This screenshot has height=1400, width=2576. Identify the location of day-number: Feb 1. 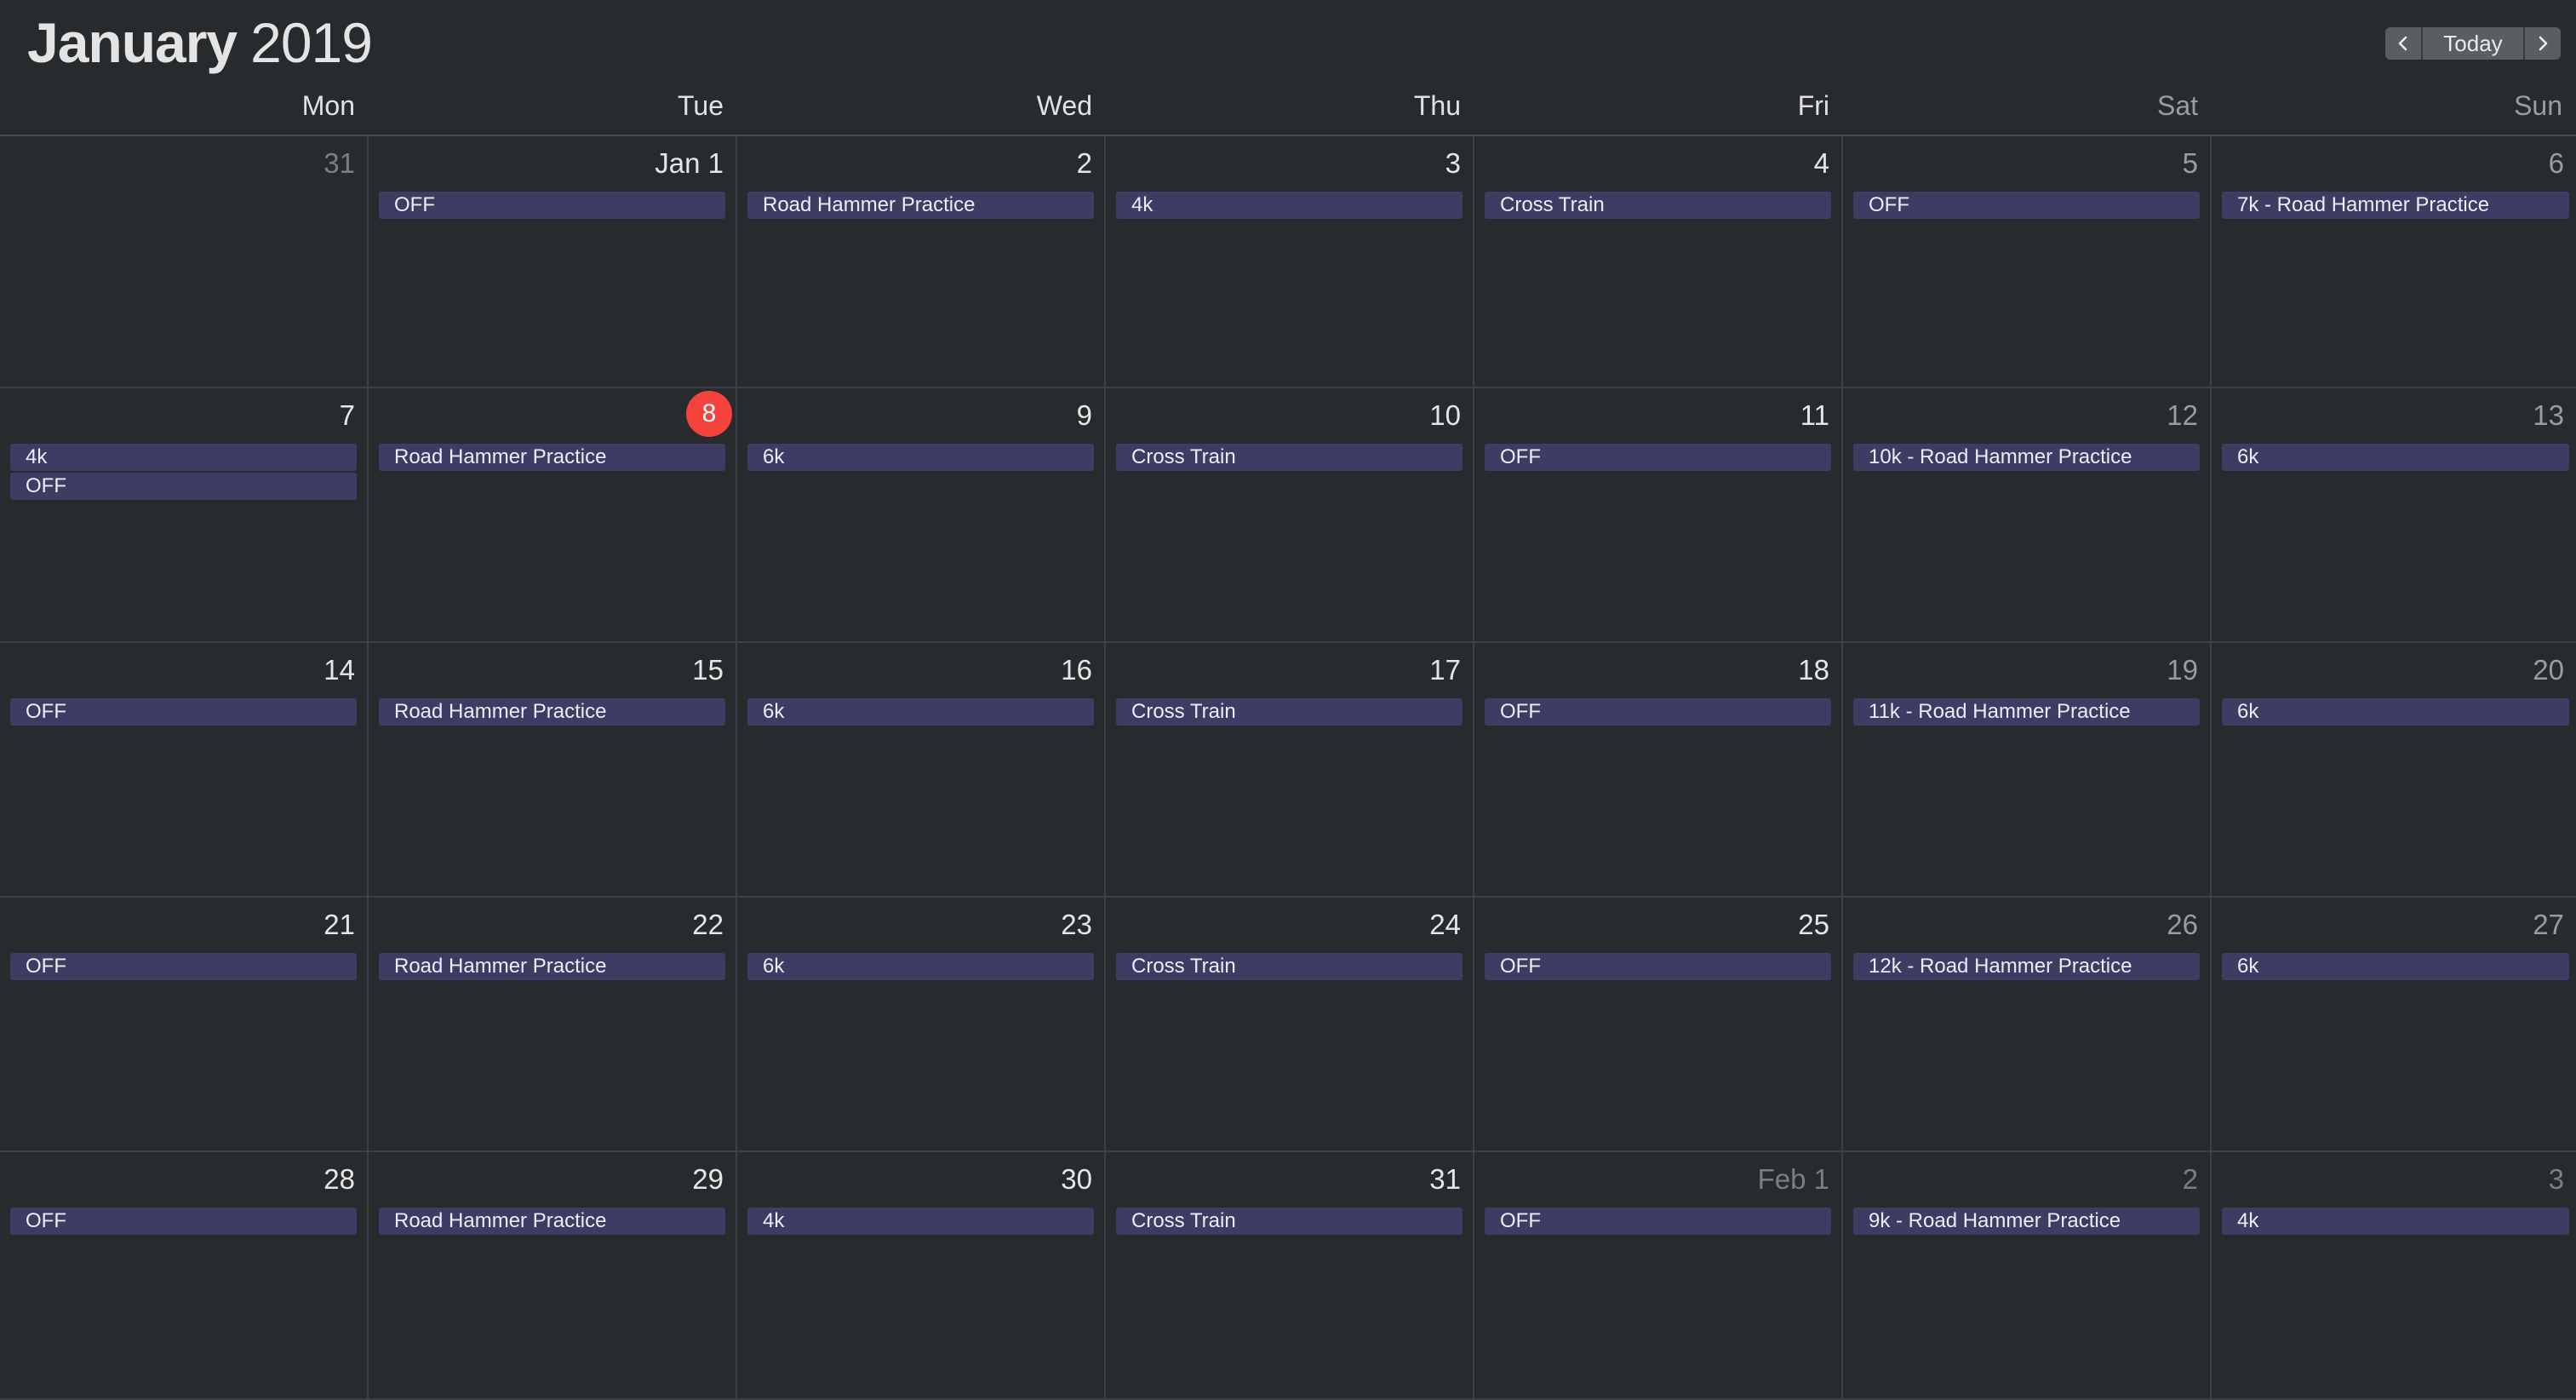
(1793, 1179).